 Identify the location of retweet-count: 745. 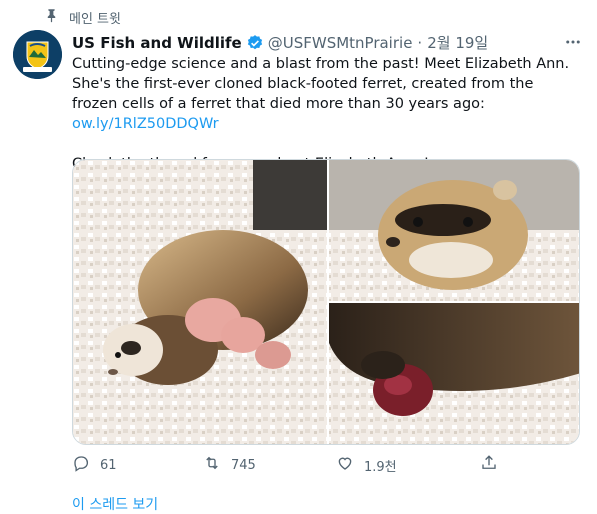
(243, 465).